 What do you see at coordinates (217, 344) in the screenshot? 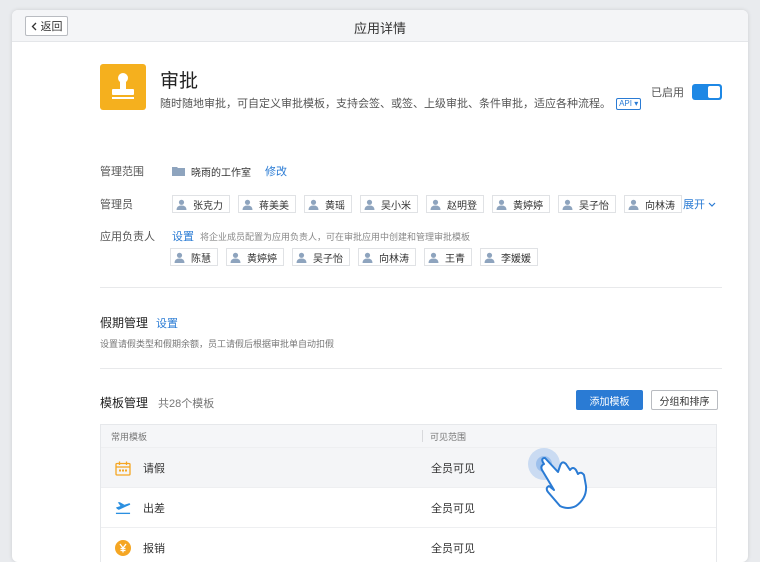
I see `leave-description: 设置请假类型和假期余额，员工请假后根据审批单自动扣假` at bounding box center [217, 344].